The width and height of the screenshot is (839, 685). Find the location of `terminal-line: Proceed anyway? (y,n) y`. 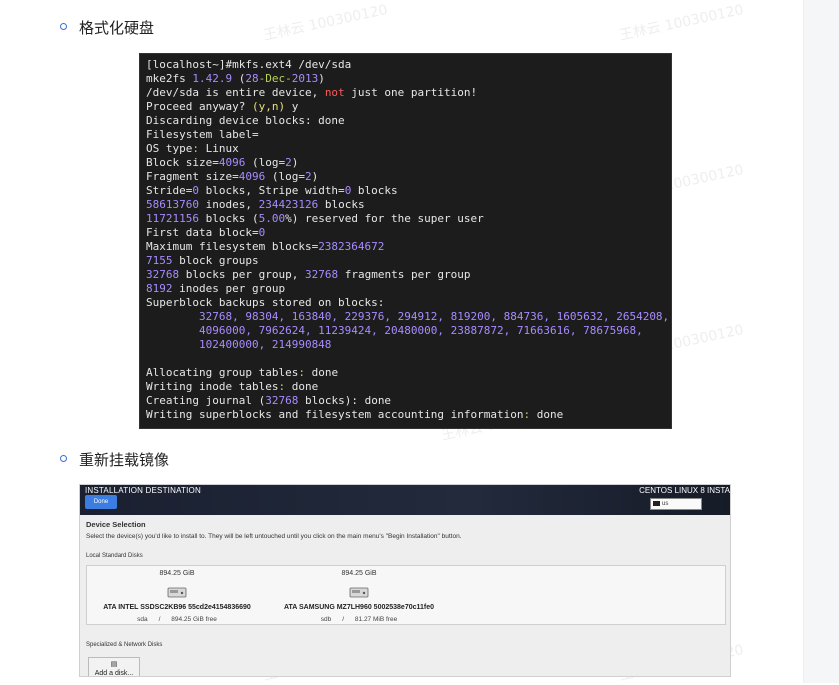

terminal-line: Proceed anyway? (y,n) y is located at coordinates (408, 107).